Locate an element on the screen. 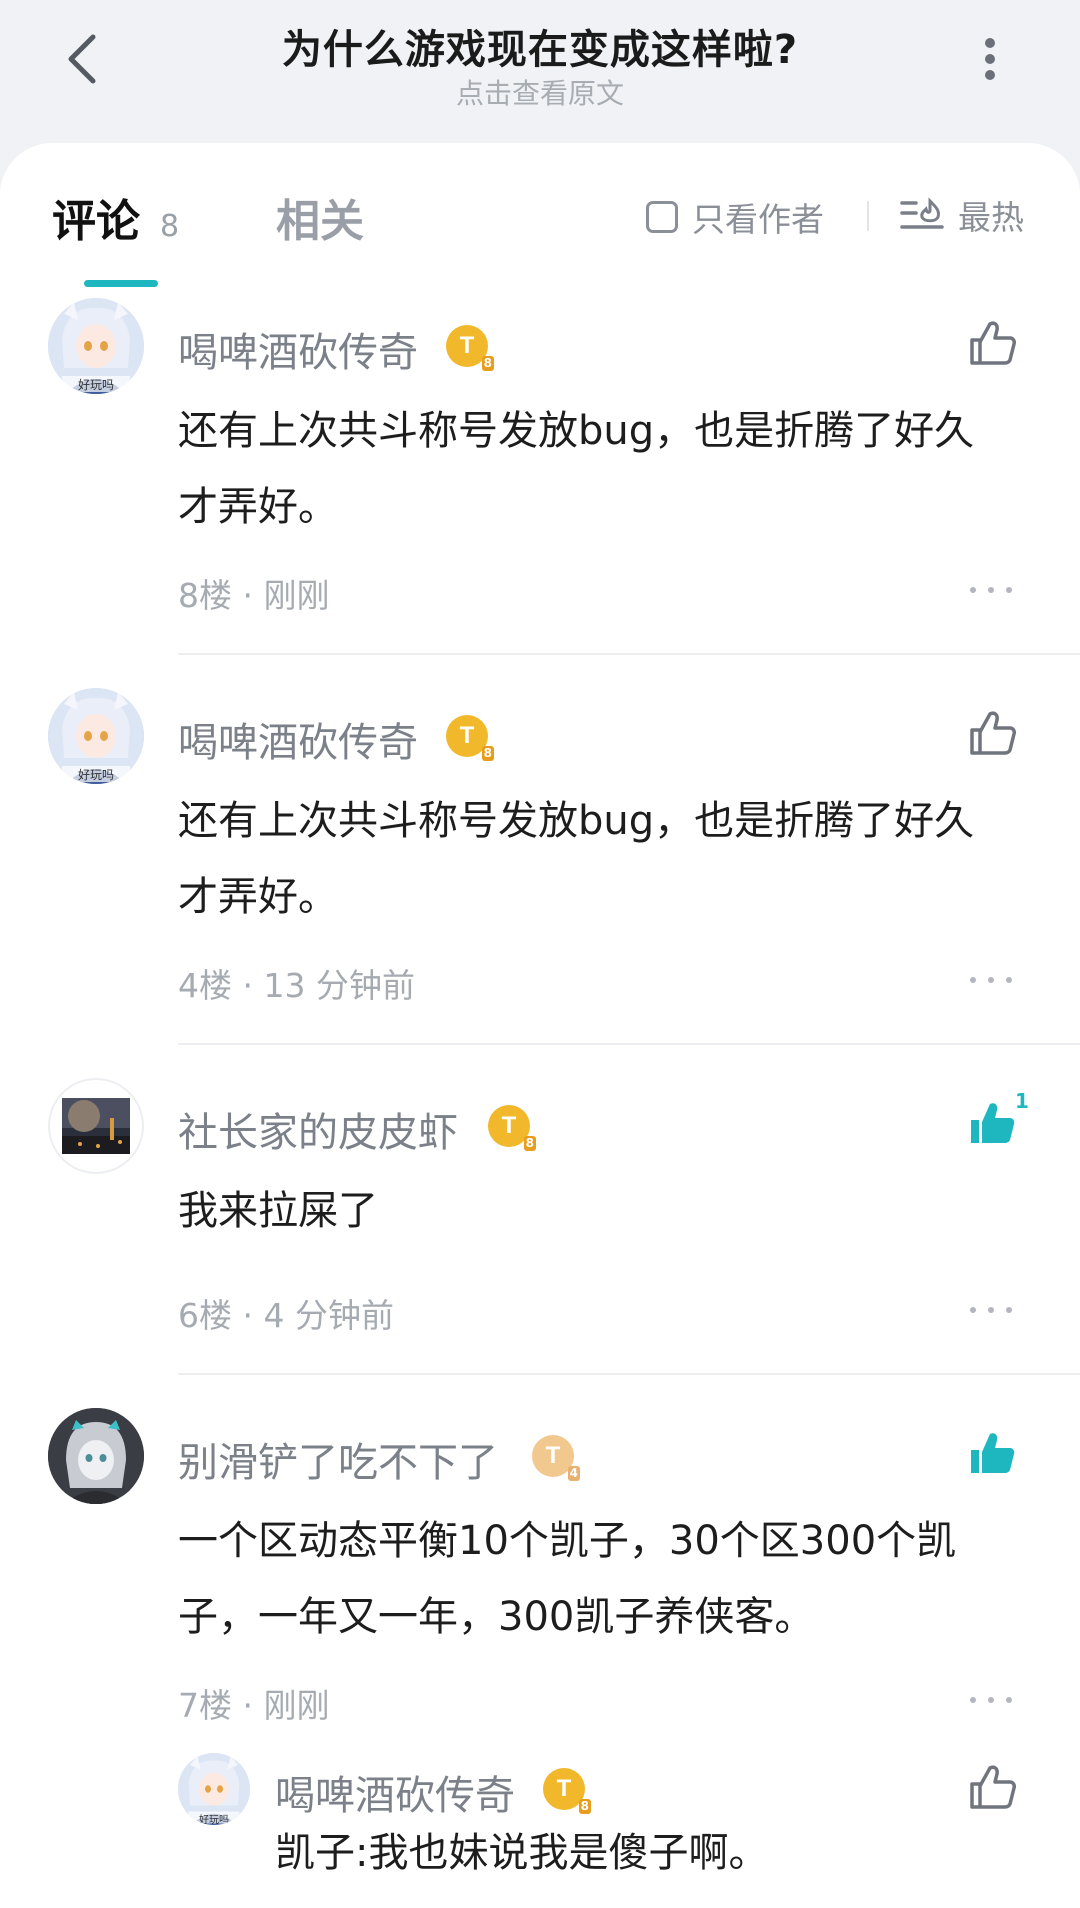  badge-level: 4 is located at coordinates (573, 1473).